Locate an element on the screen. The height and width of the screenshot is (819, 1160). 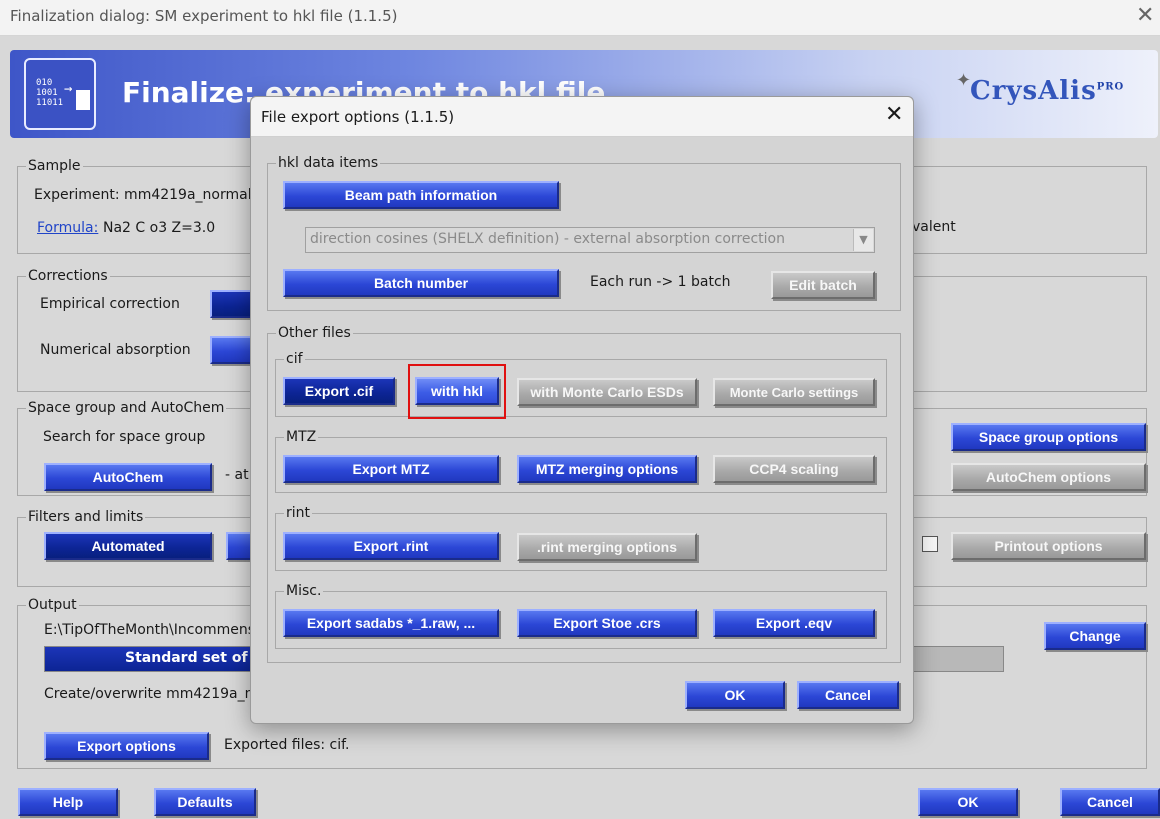
dialog-title: File export options (1.1.5) is located at coordinates (358, 117).